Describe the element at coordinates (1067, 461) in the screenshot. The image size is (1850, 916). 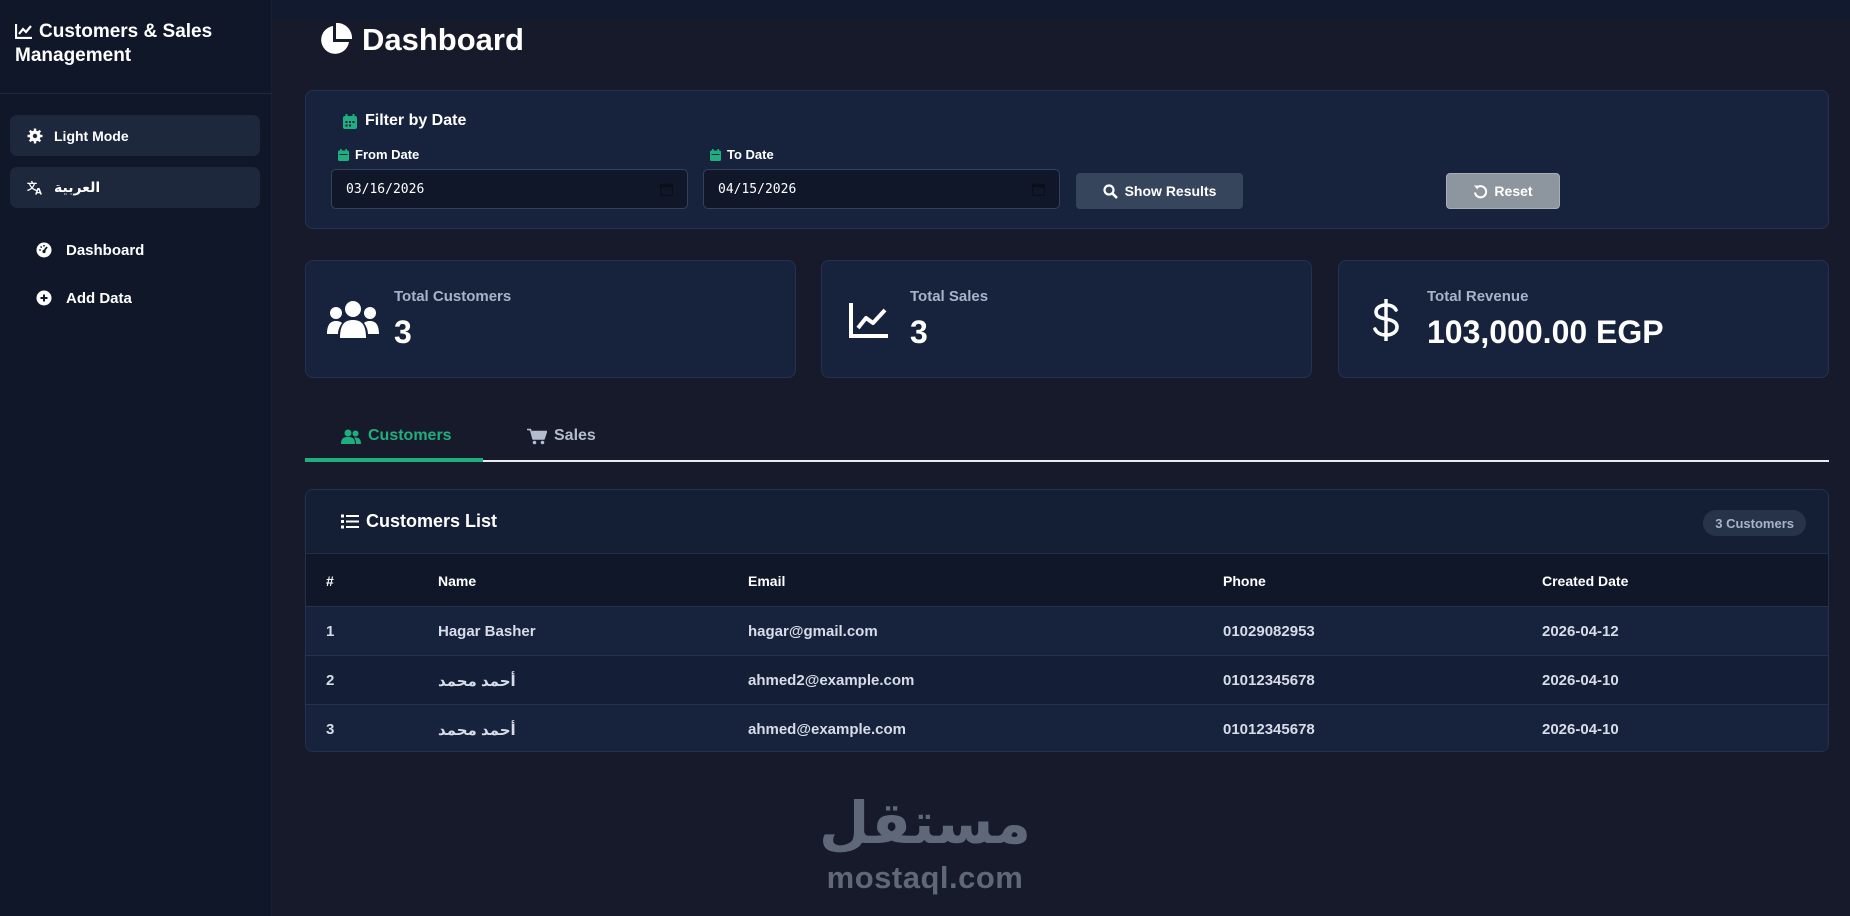
I see `tab-bar-line` at that location.